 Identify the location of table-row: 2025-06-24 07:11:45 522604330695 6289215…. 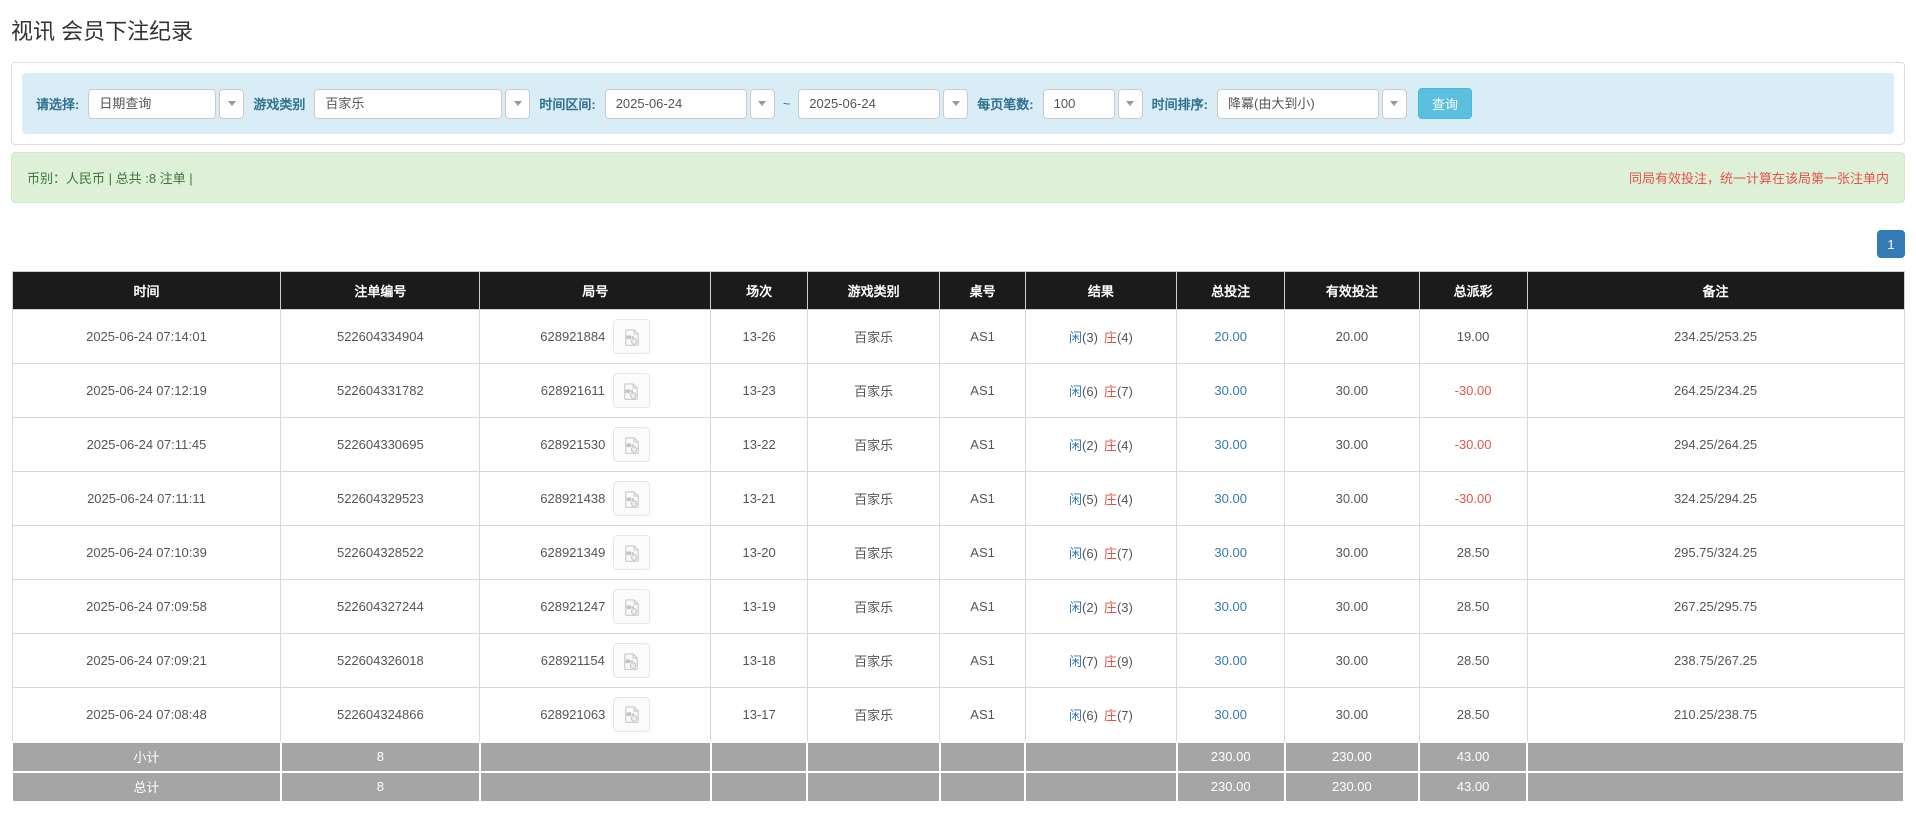
(958, 444).